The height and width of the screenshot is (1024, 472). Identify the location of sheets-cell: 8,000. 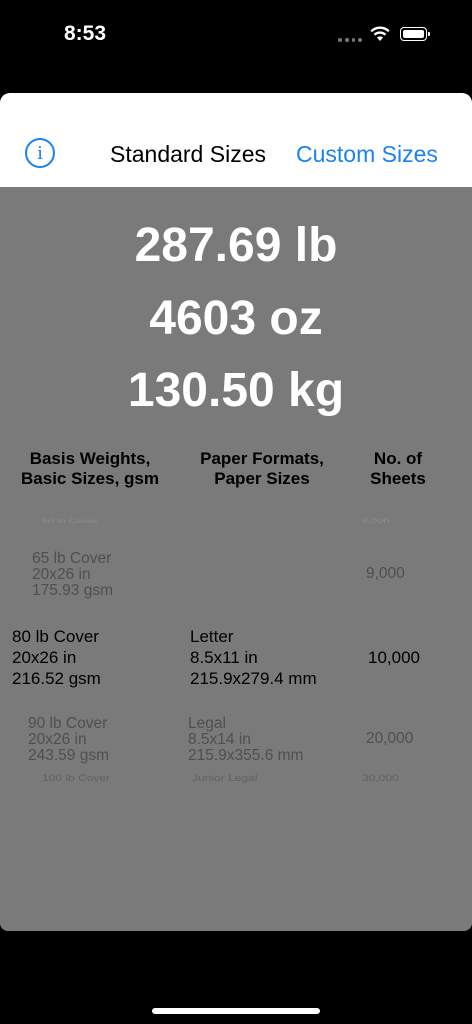
(376, 521).